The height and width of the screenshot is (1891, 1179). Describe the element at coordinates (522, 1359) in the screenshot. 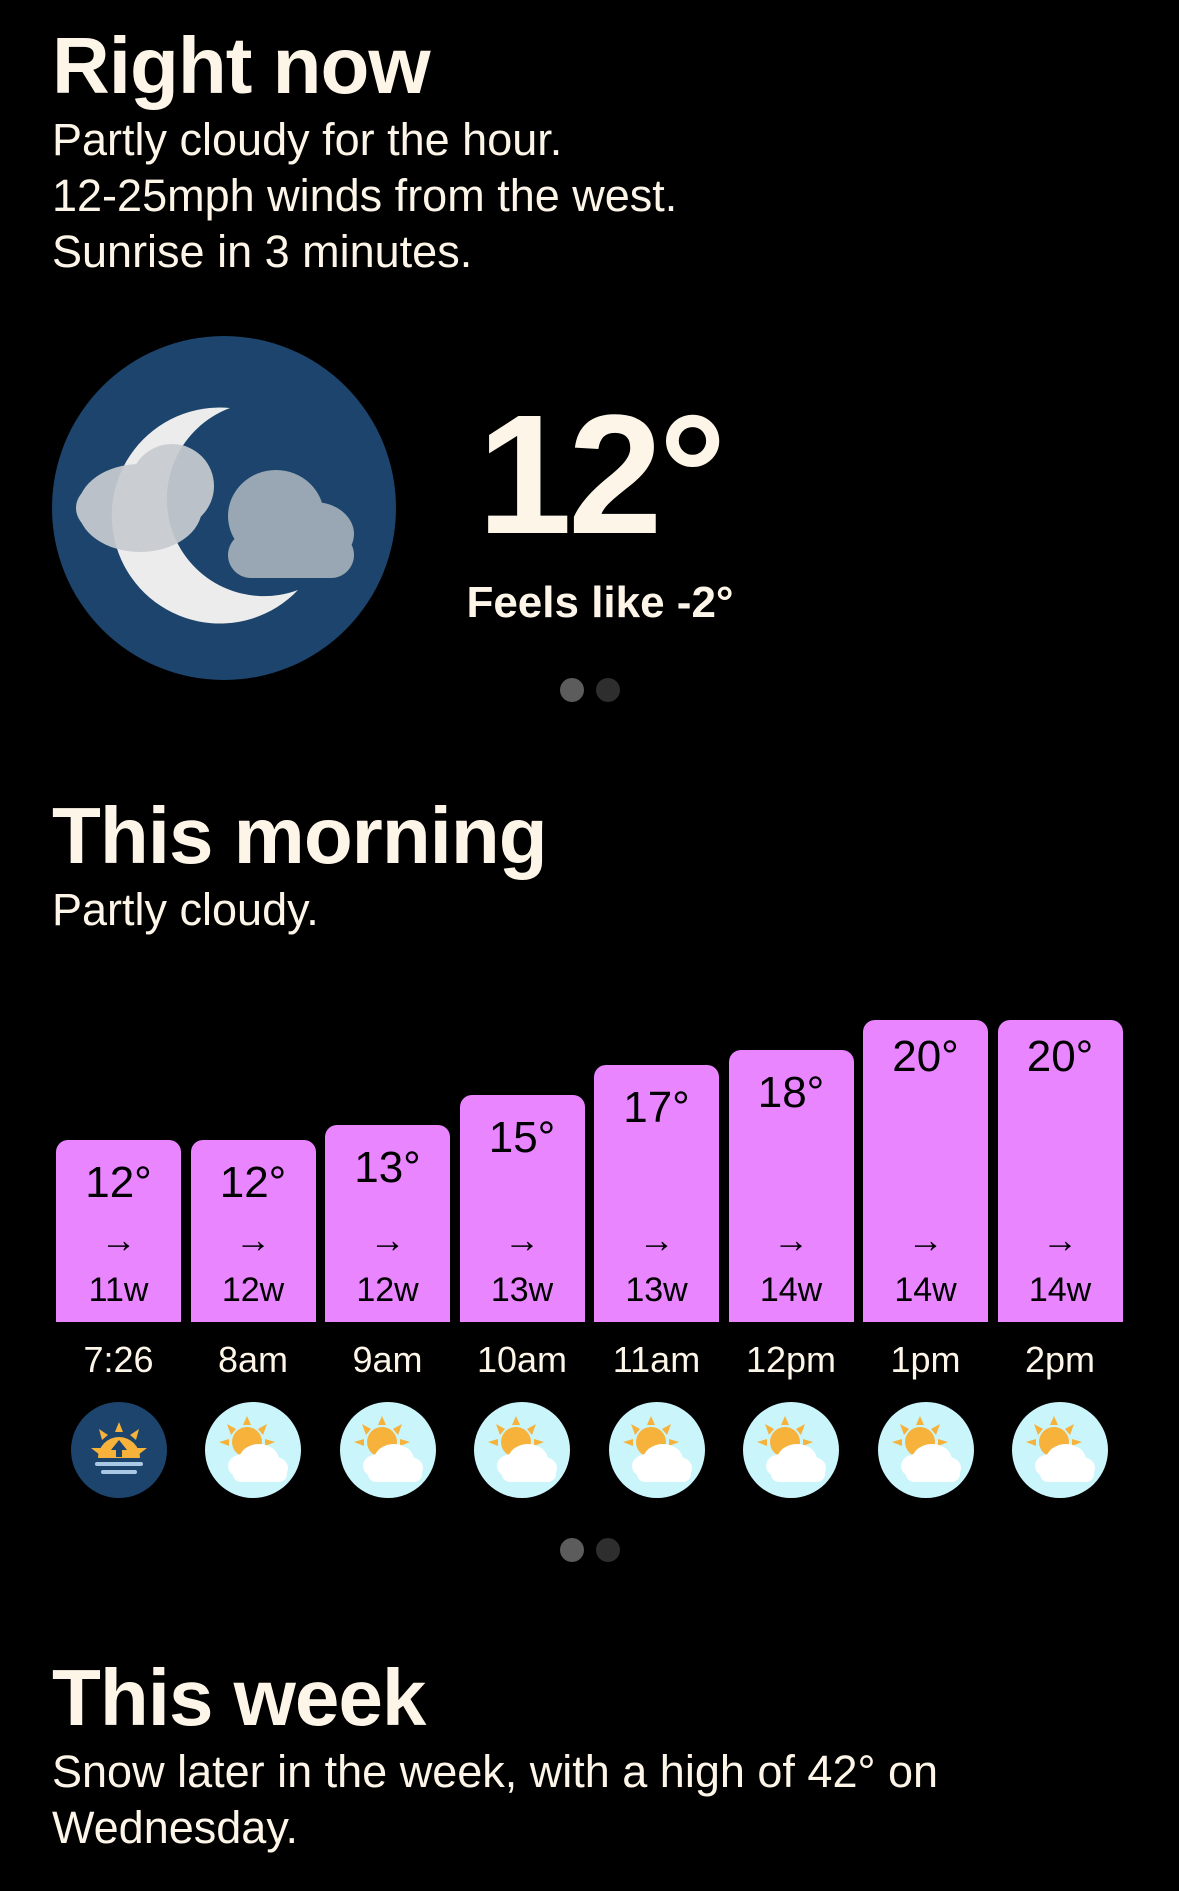

I see `hourly-time-label: 10am` at that location.